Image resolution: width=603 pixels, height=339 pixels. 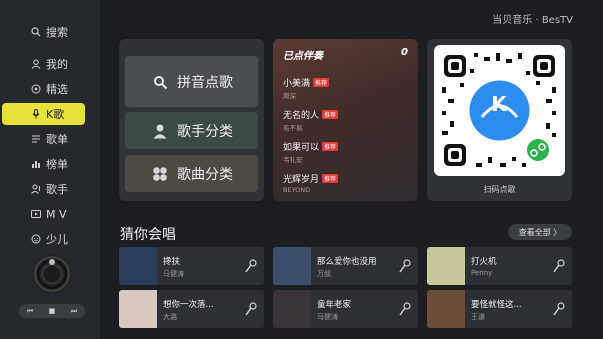 What do you see at coordinates (293, 128) in the screenshot?
I see `queue-artist: 毛不易` at bounding box center [293, 128].